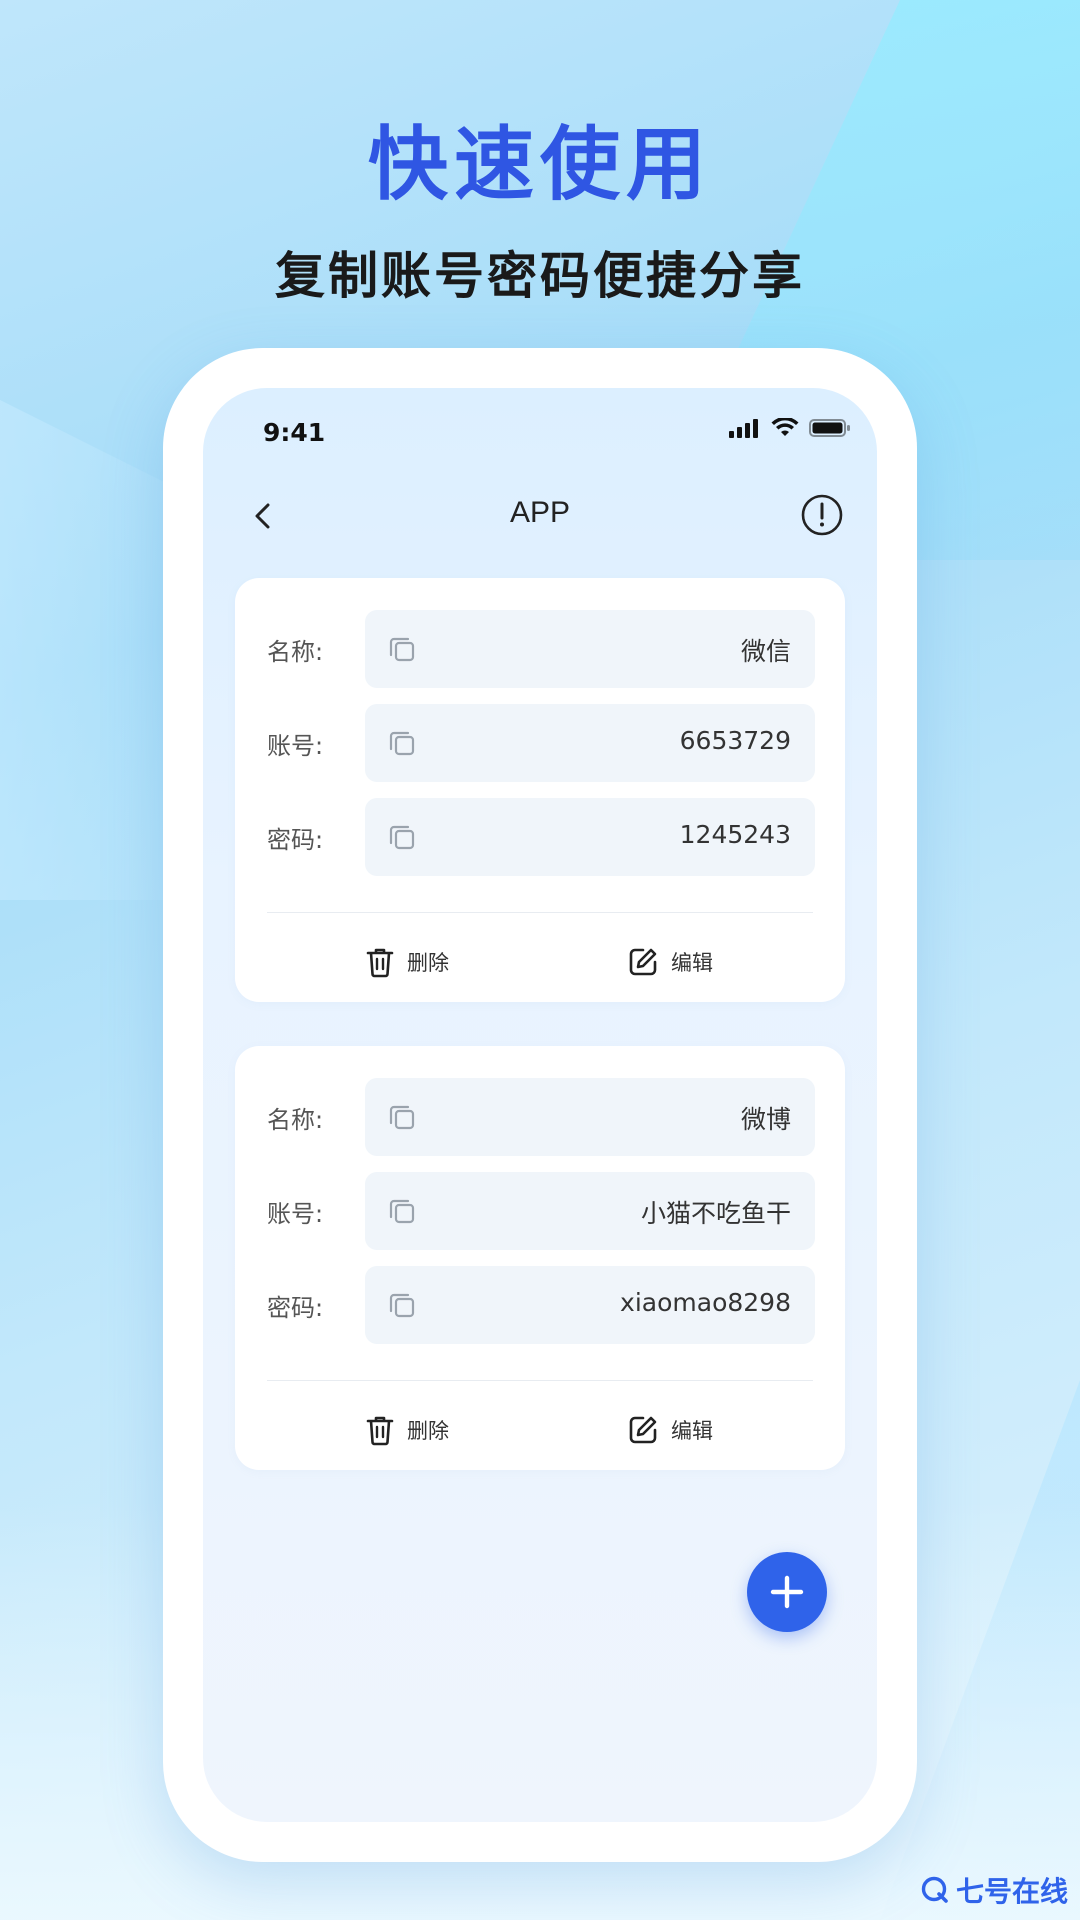 The width and height of the screenshot is (1080, 1920). What do you see at coordinates (735, 740) in the screenshot?
I see `field-value: 6653729` at bounding box center [735, 740].